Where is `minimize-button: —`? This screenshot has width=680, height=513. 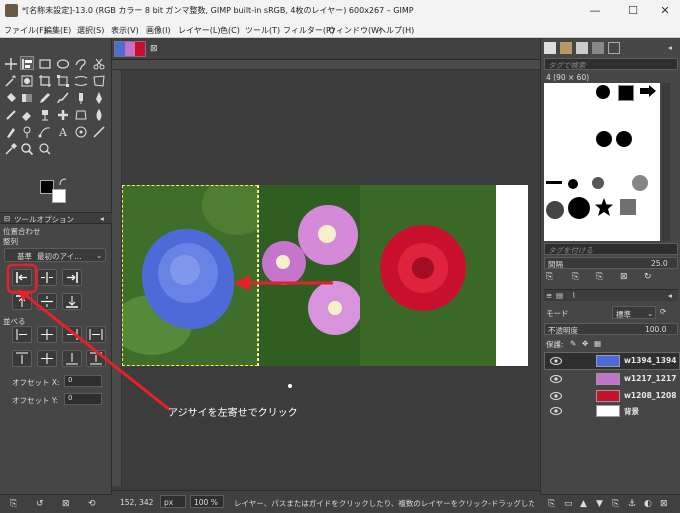
minimize-button: — is located at coordinates (595, 11).